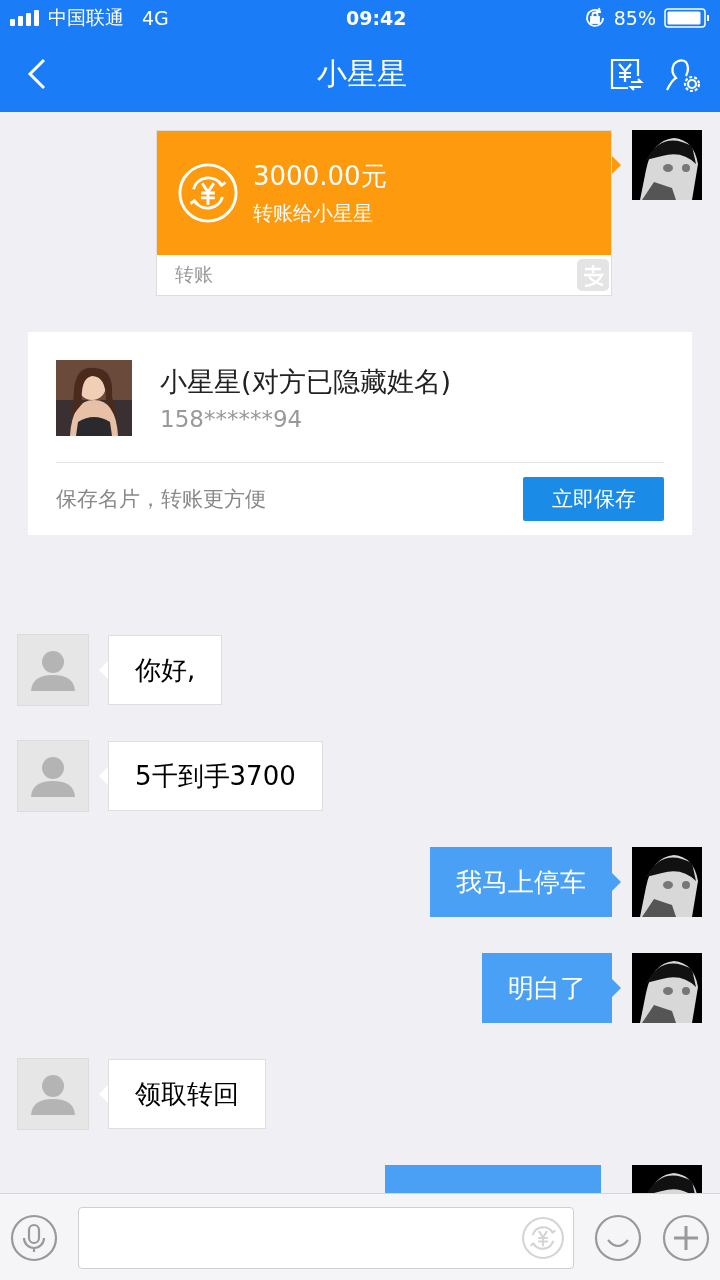 Image resolution: width=720 pixels, height=1280 pixels. I want to click on message-bubble: 领取转回, so click(187, 1094).